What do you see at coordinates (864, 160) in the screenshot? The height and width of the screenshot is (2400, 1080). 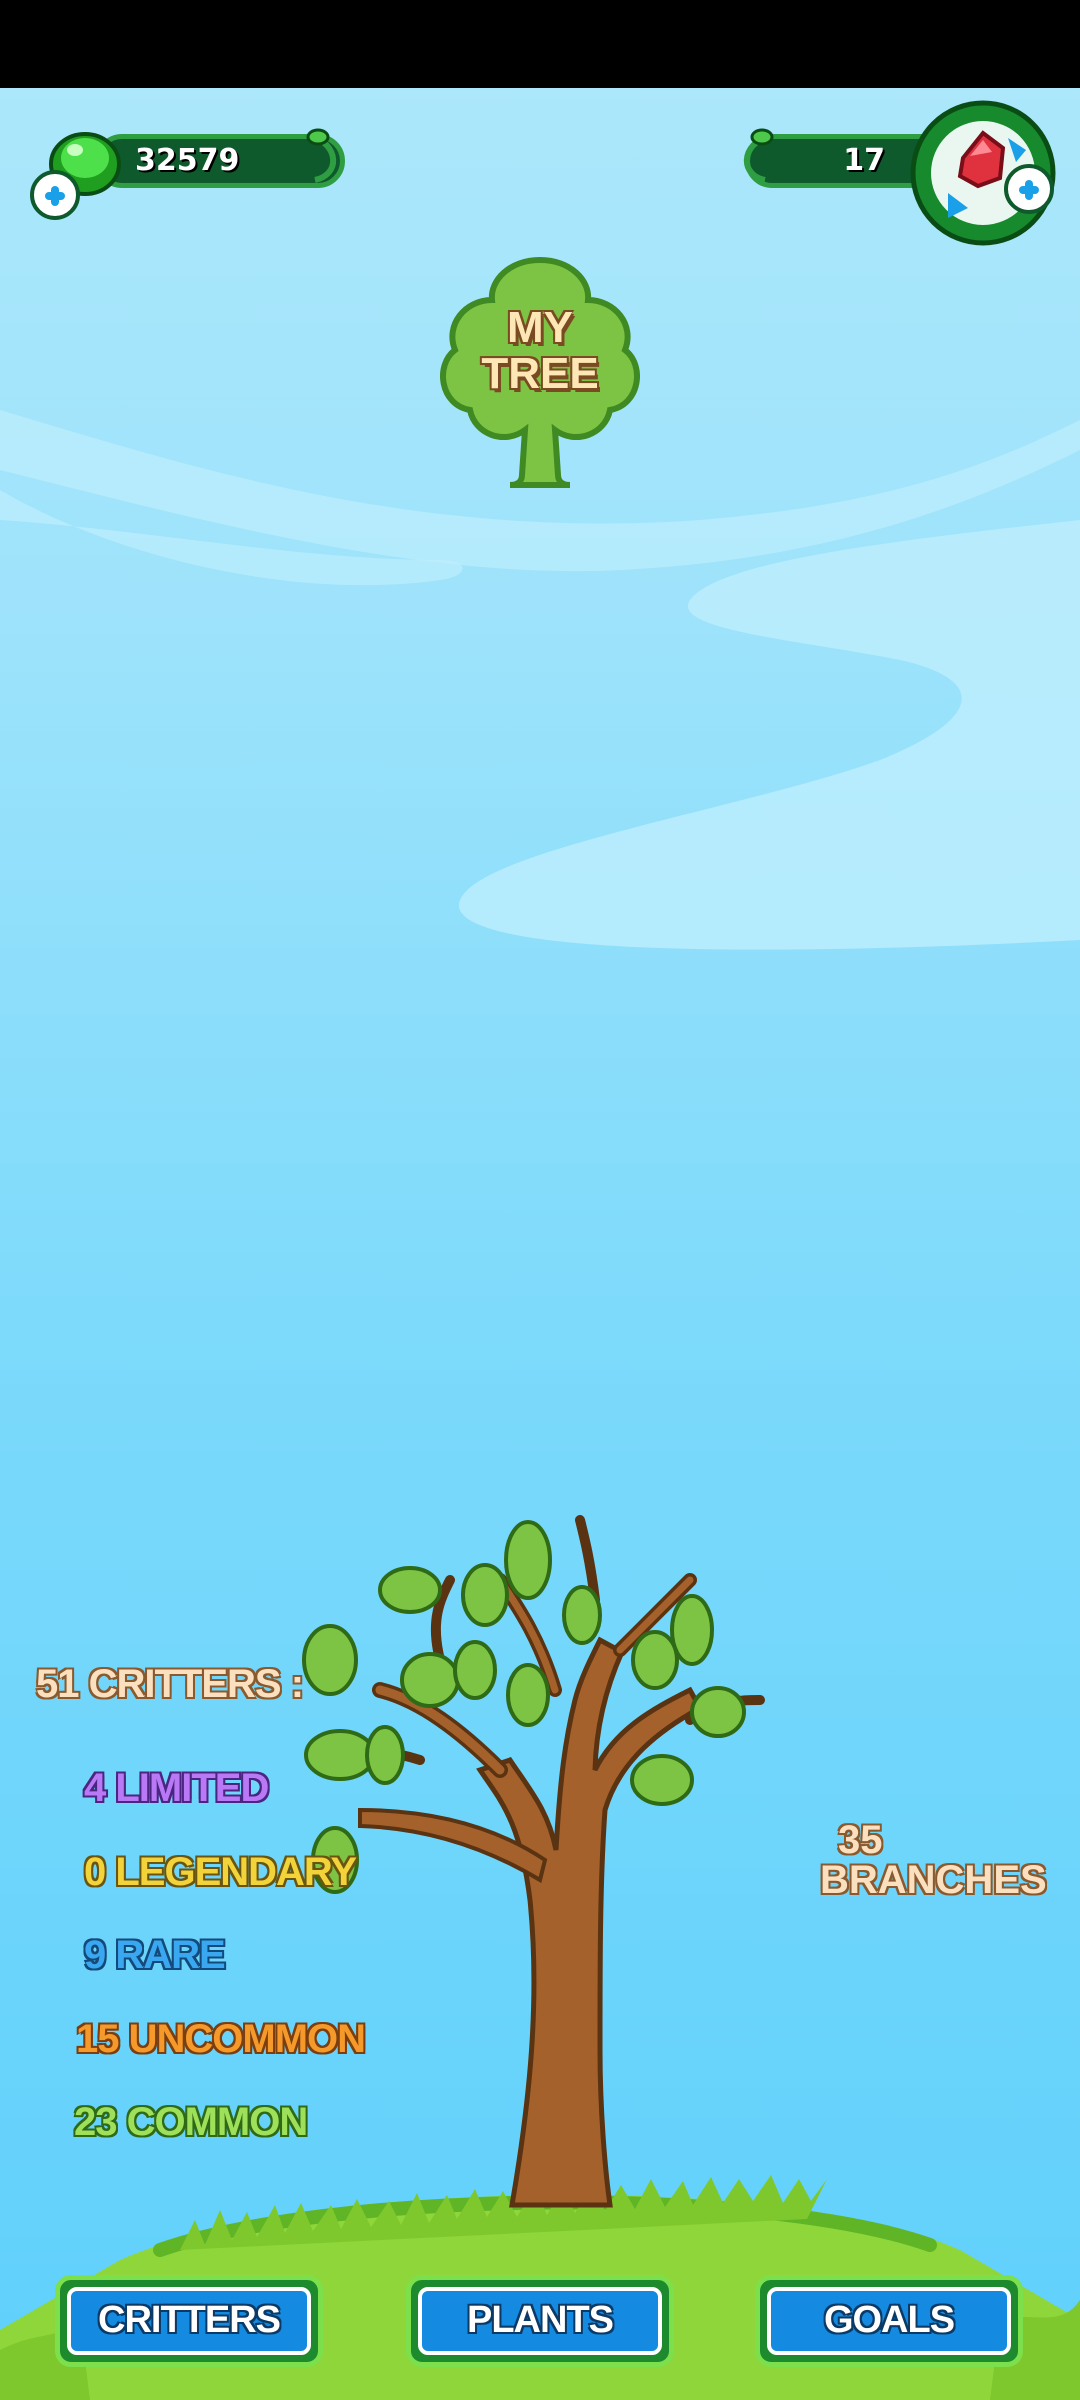 I see `gem-count: 17` at bounding box center [864, 160].